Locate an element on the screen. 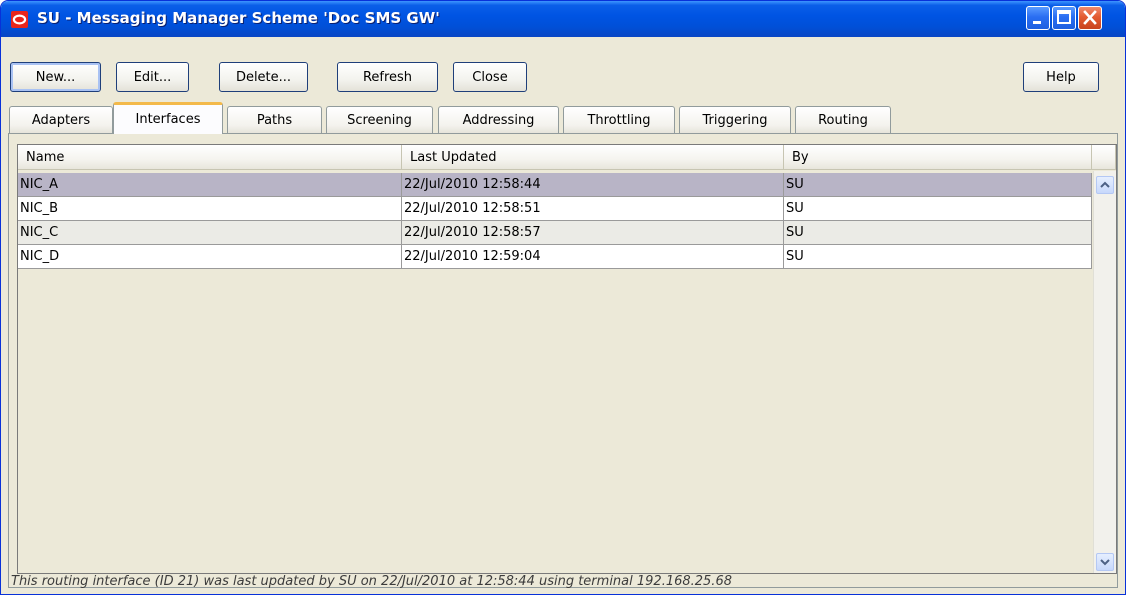 This screenshot has height=595, width=1126. scroll-up-button is located at coordinates (1105, 185).